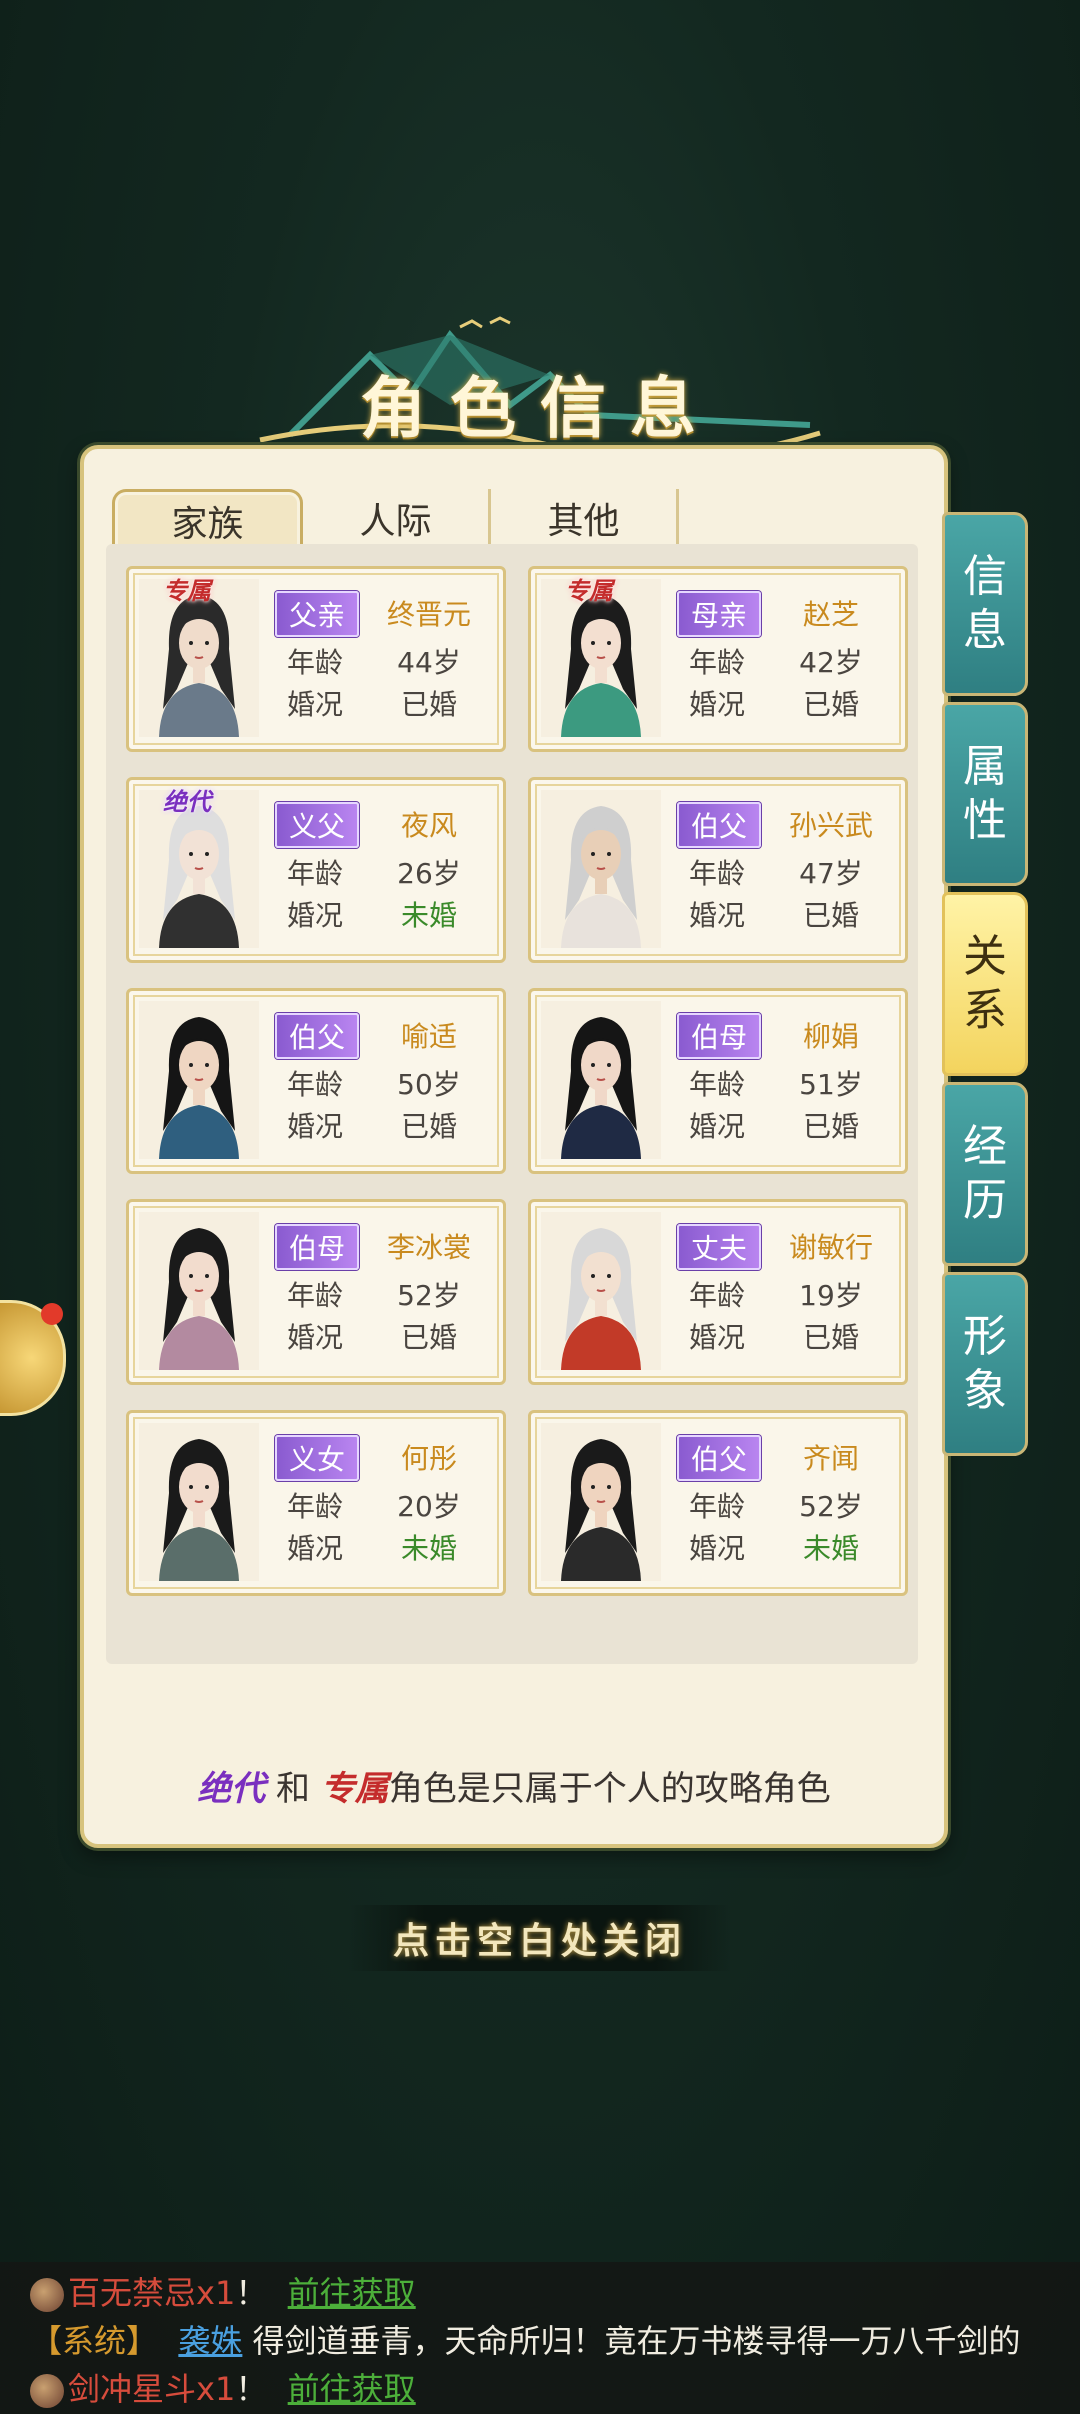  Describe the element at coordinates (985, 766) in the screenshot. I see `side-tab-char: 属` at that location.